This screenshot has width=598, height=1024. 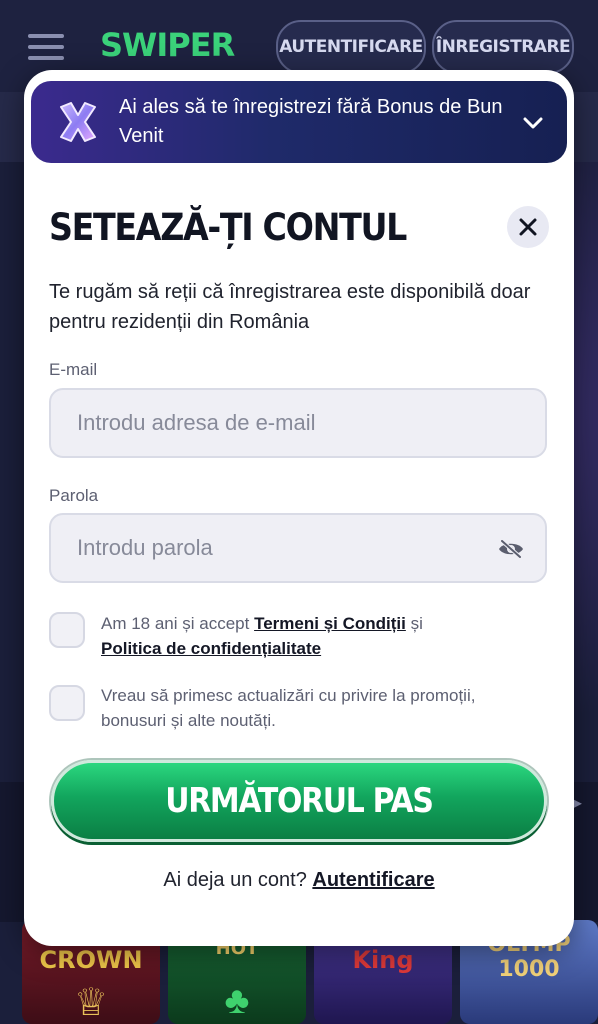 I want to click on eye-off-icon, so click(x=511, y=549).